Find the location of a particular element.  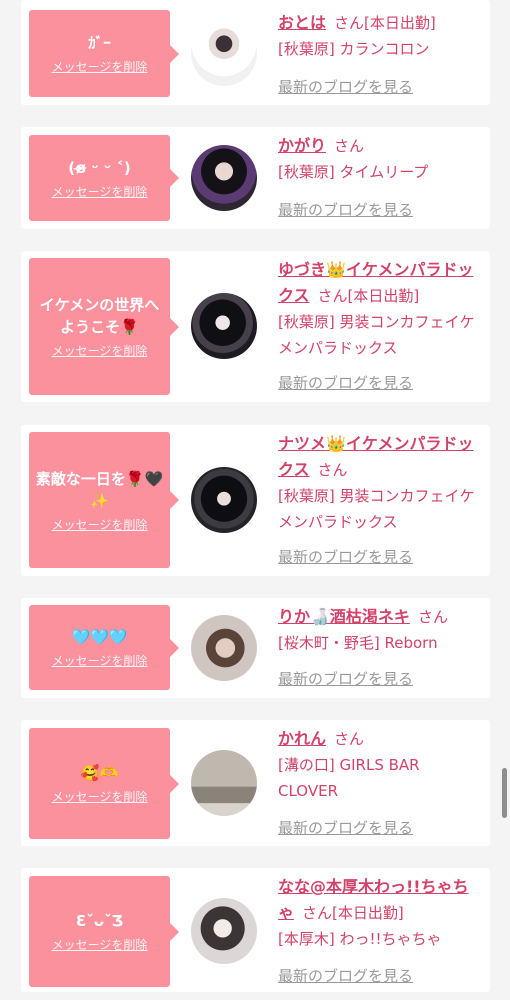

area-label: [本厚木] is located at coordinates (306, 939).